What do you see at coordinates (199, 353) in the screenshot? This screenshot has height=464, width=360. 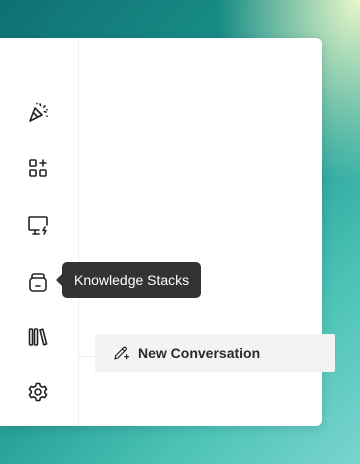 I see `new-conversation-label: New Conversation` at bounding box center [199, 353].